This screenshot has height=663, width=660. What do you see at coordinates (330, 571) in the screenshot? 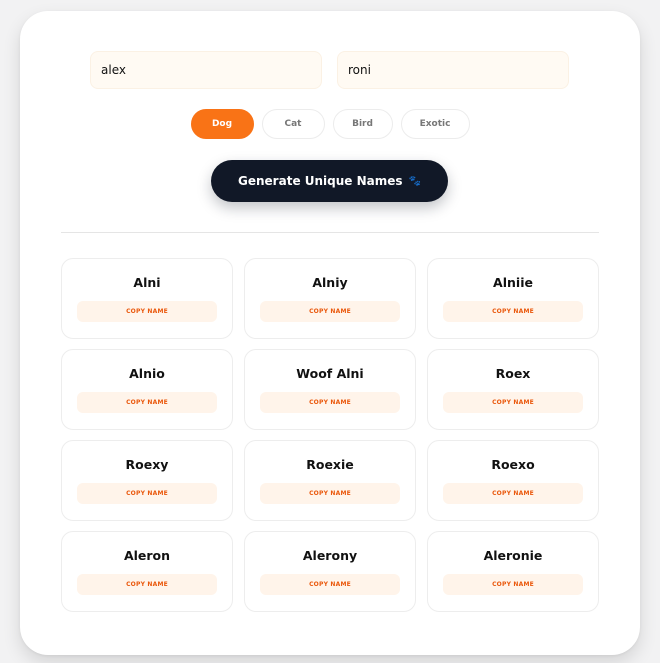
I see `name-card: Alerony COPY NAME` at bounding box center [330, 571].